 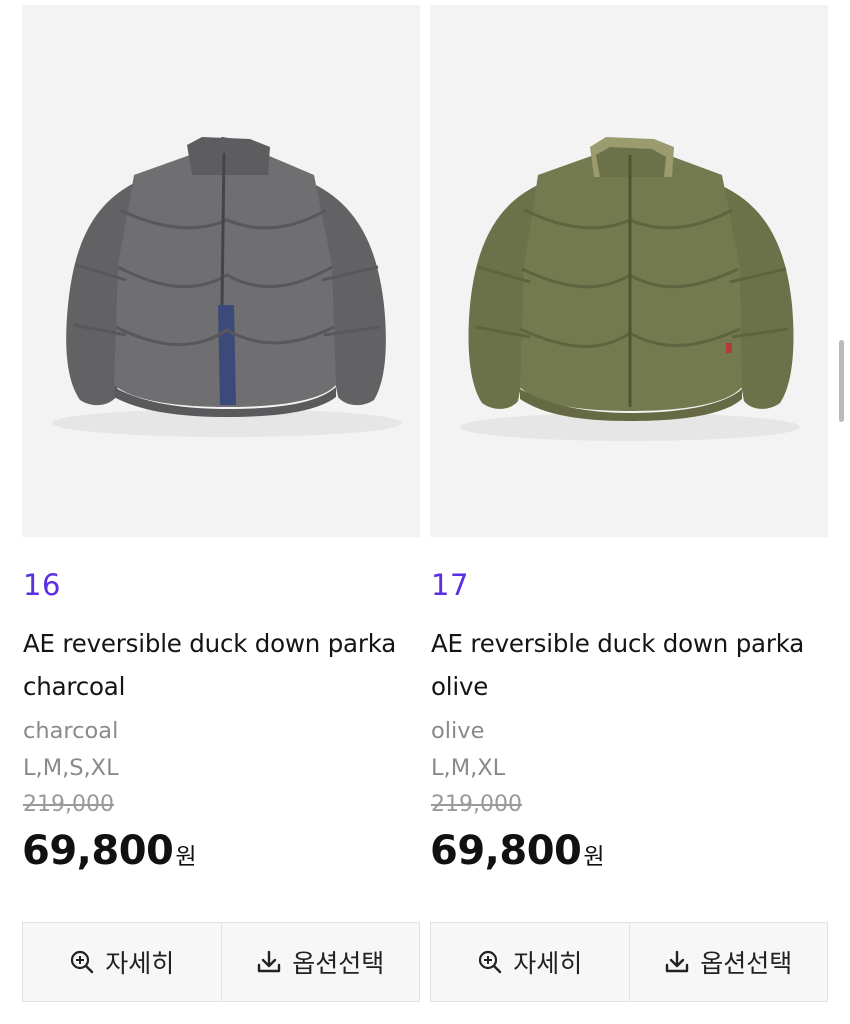 I want to click on product-rank: 17, so click(x=450, y=585).